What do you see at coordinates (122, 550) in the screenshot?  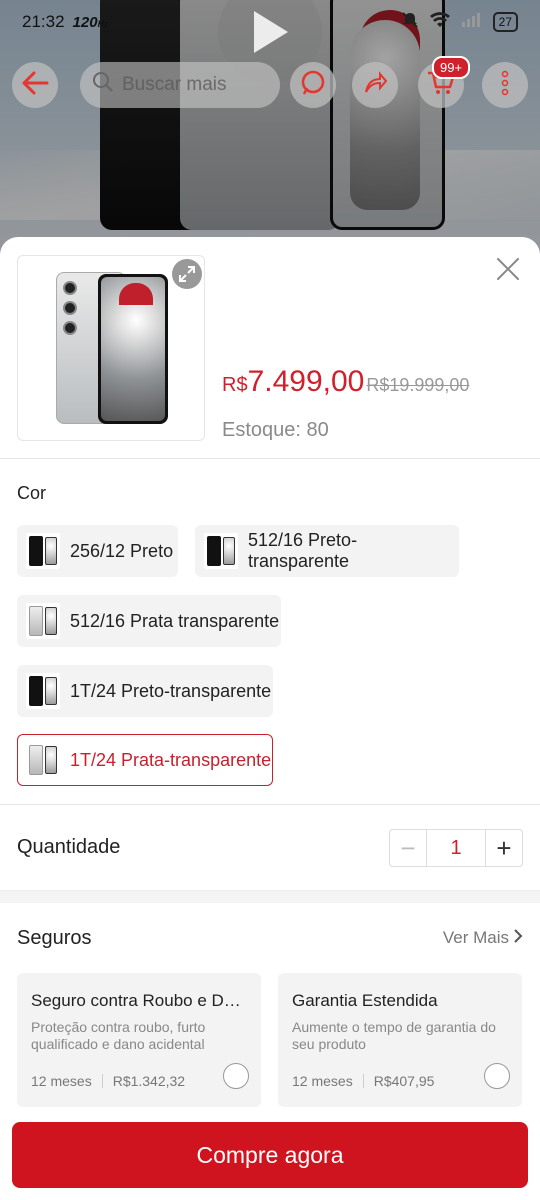 I see `color-option-label: 256/12 Preto` at bounding box center [122, 550].